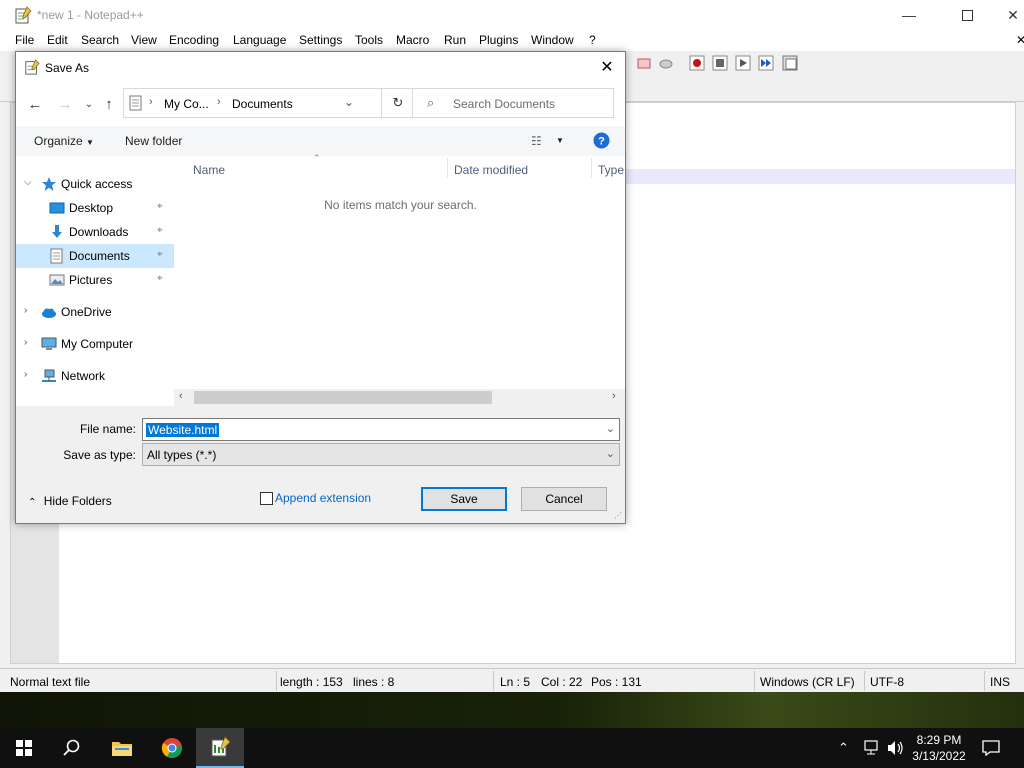 The image size is (1024, 768). What do you see at coordinates (57, 40) in the screenshot?
I see `menu-edit: Edit` at bounding box center [57, 40].